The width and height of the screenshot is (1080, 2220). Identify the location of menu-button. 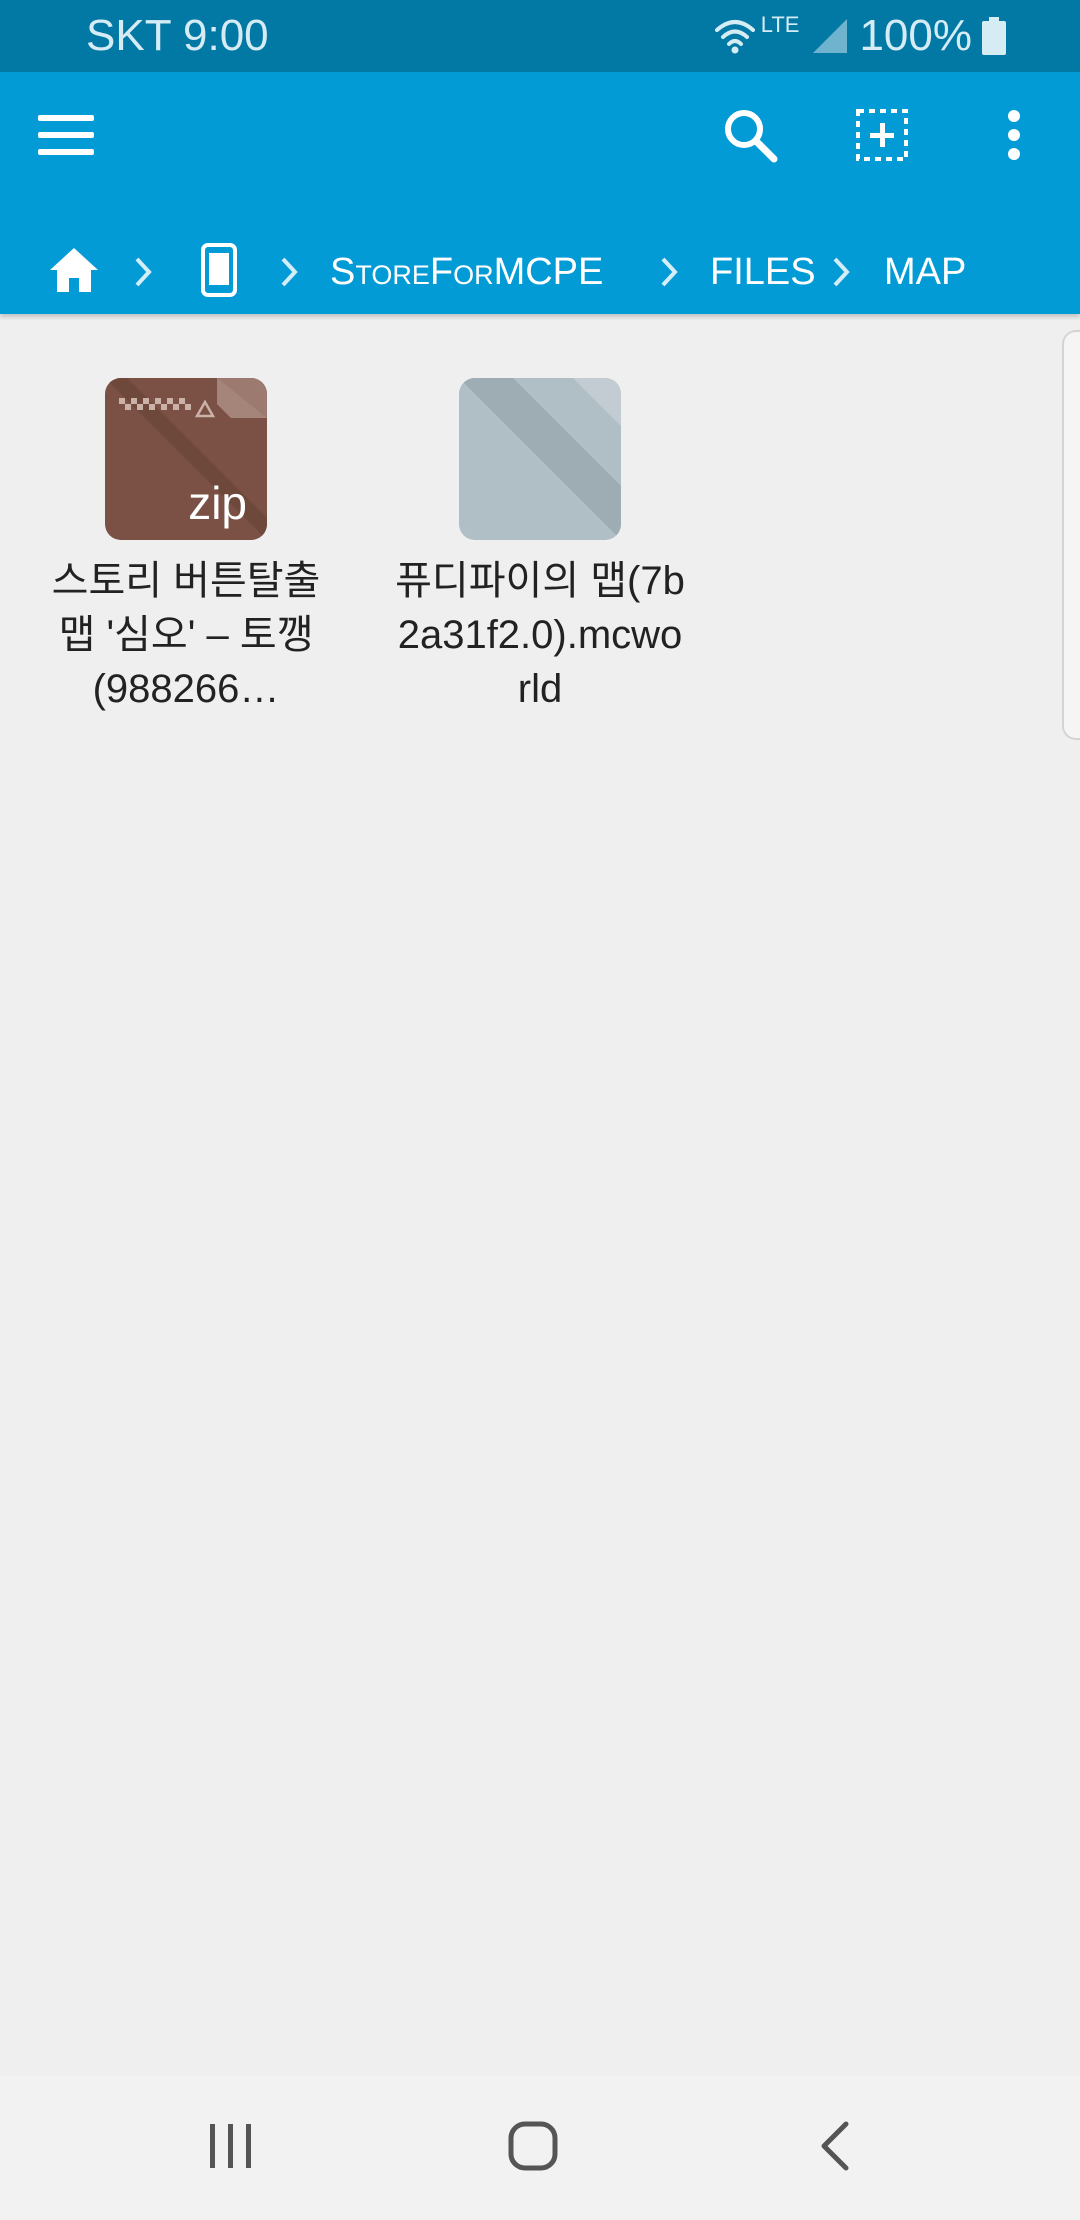
(66, 137).